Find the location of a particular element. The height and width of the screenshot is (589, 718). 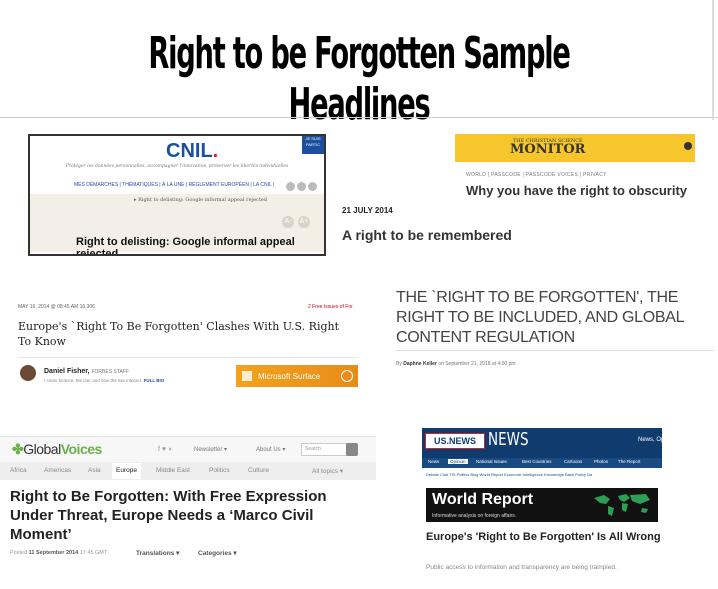

world-map-icon is located at coordinates (622, 505).